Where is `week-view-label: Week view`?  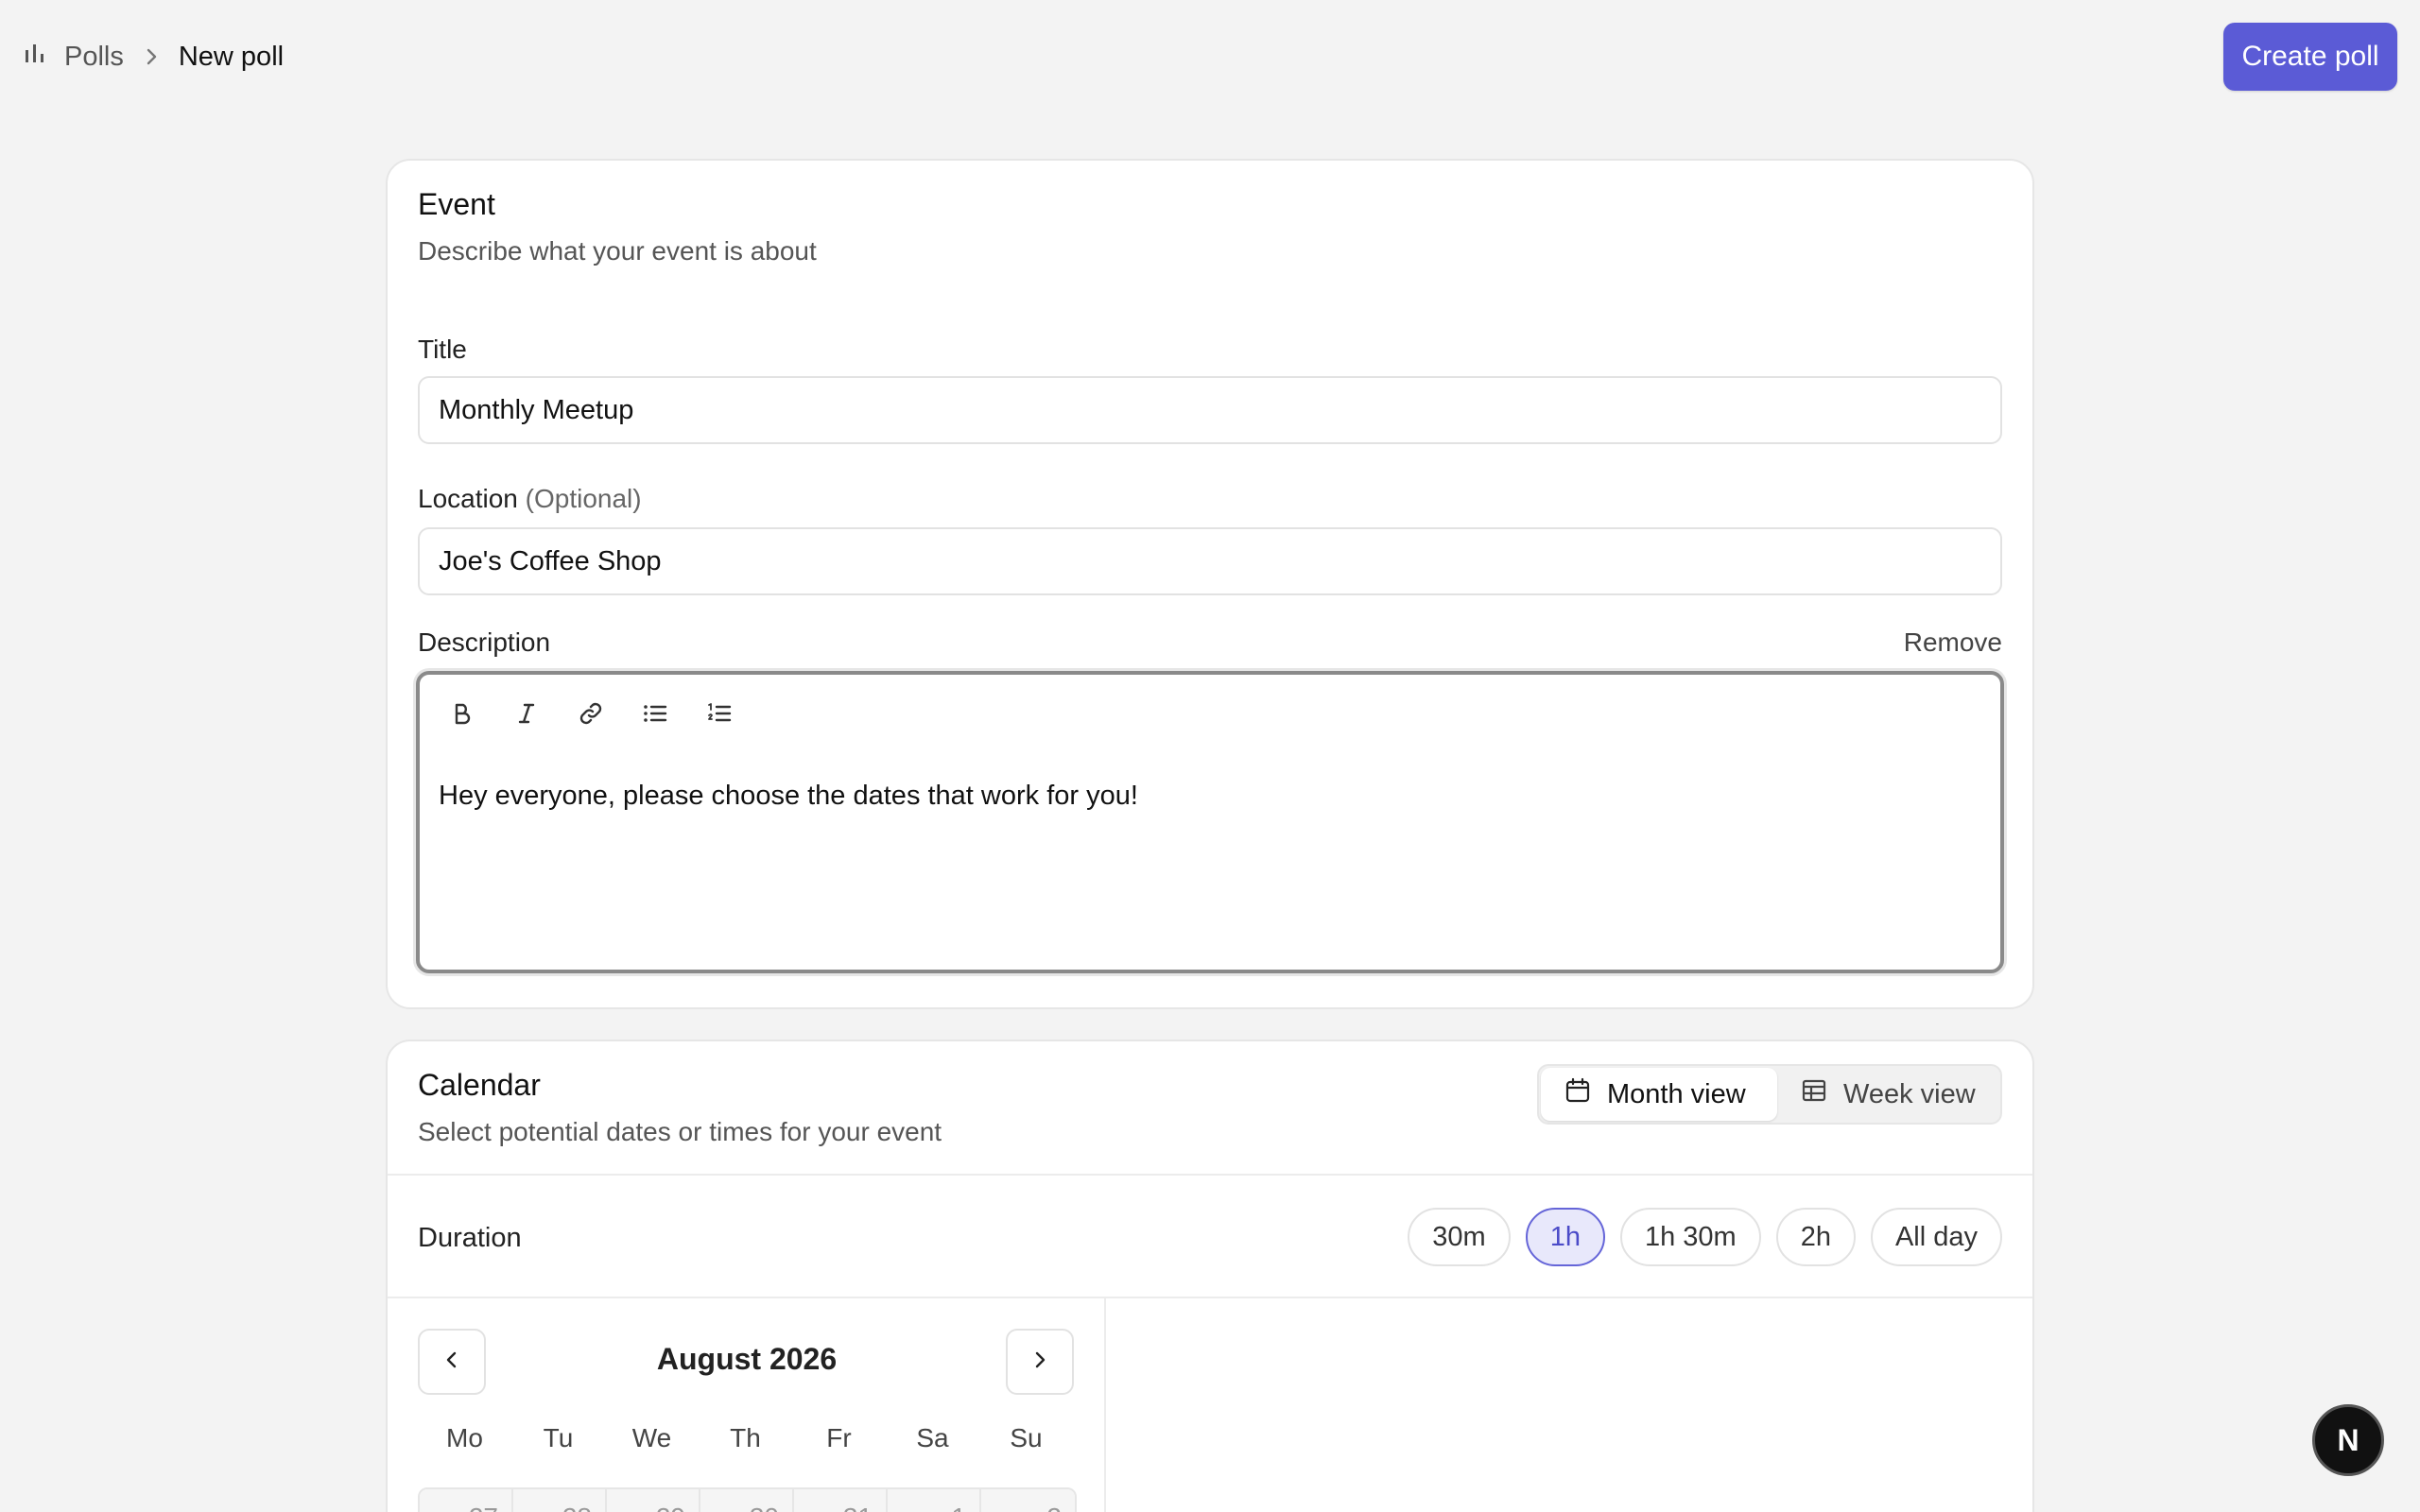 week-view-label: Week view is located at coordinates (1909, 1093).